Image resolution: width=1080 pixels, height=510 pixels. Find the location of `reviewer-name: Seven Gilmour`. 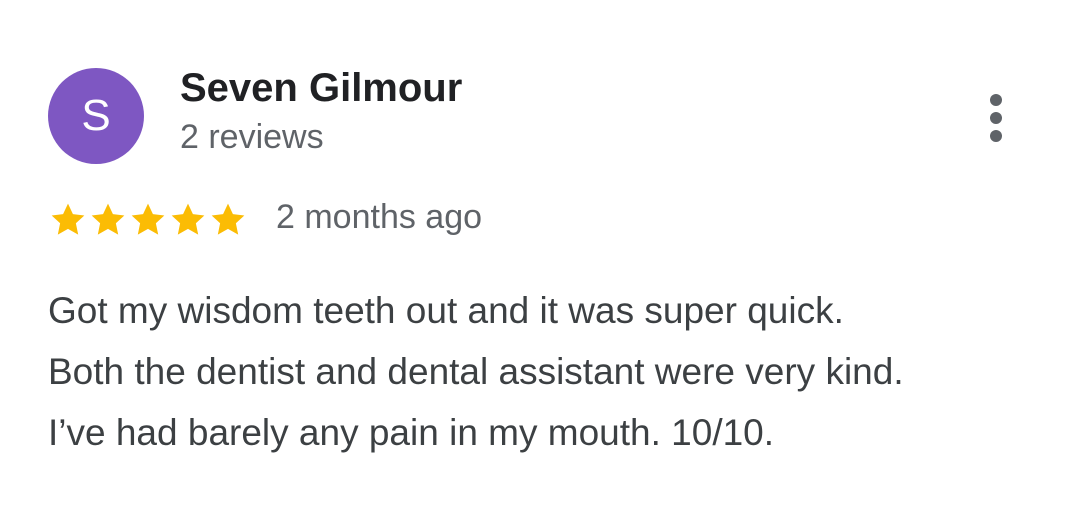

reviewer-name: Seven Gilmour is located at coordinates (321, 88).